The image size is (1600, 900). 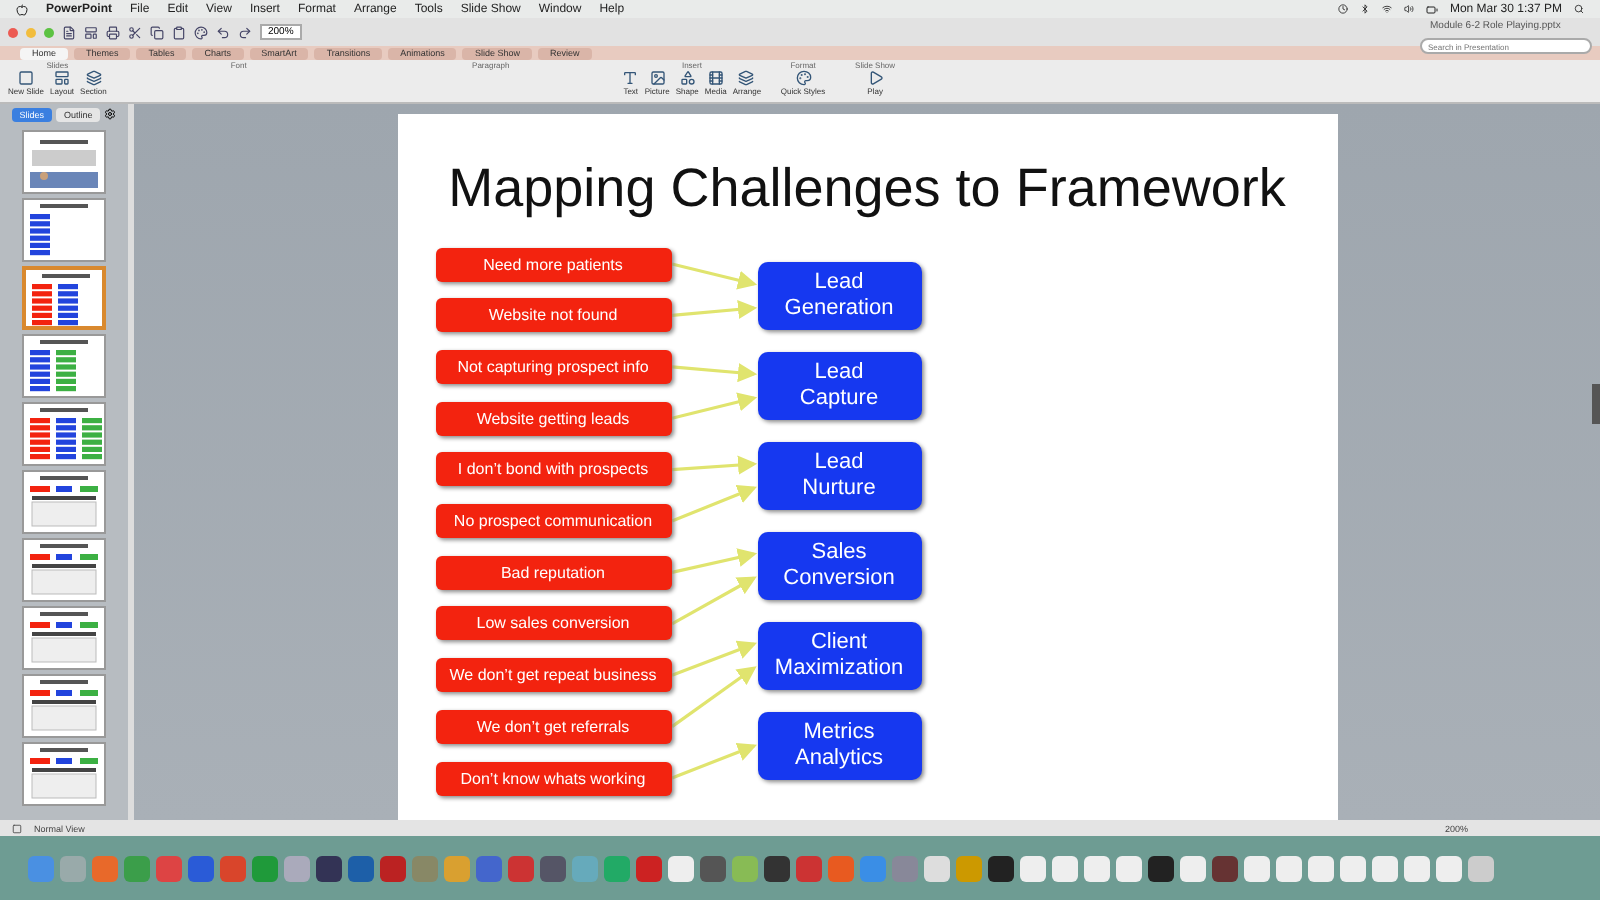 I want to click on challenge-box: Don’t know whats working, so click(x=553, y=778).